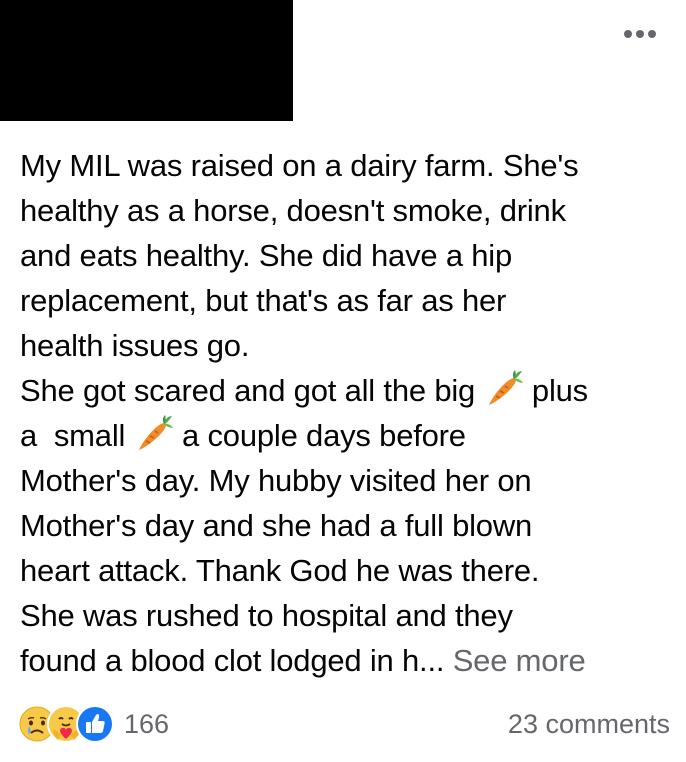 The width and height of the screenshot is (686, 762). I want to click on reactions-summary: 166, so click(93, 724).